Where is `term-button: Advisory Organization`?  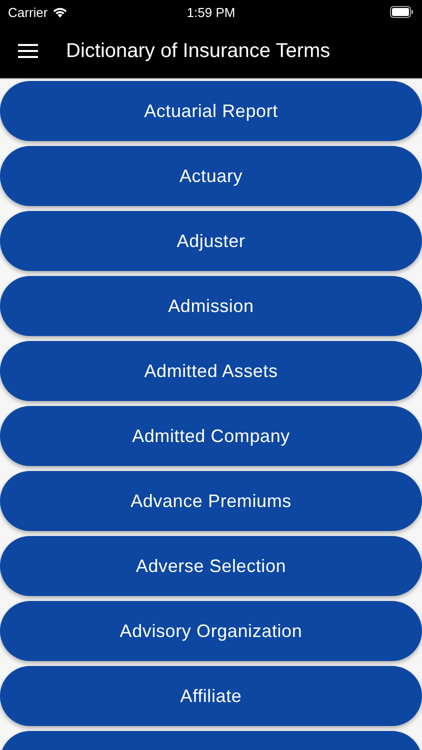 term-button: Advisory Organization is located at coordinates (211, 631).